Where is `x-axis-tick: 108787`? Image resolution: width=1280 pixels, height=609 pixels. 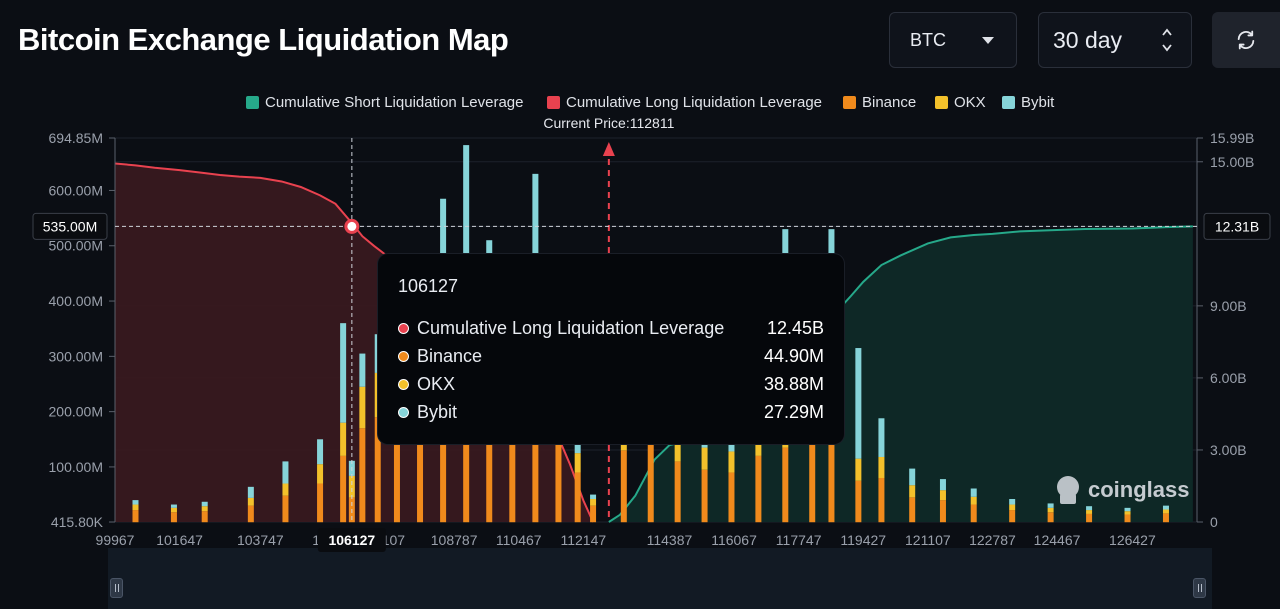
x-axis-tick: 108787 is located at coordinates (454, 540).